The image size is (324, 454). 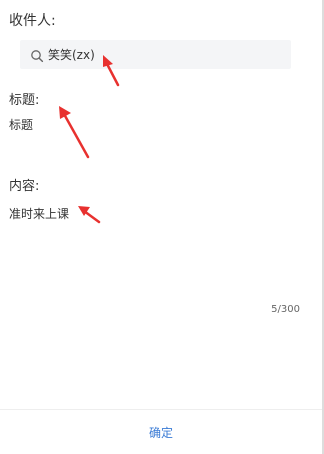 I want to click on confirm-button: 确定, so click(x=161, y=432).